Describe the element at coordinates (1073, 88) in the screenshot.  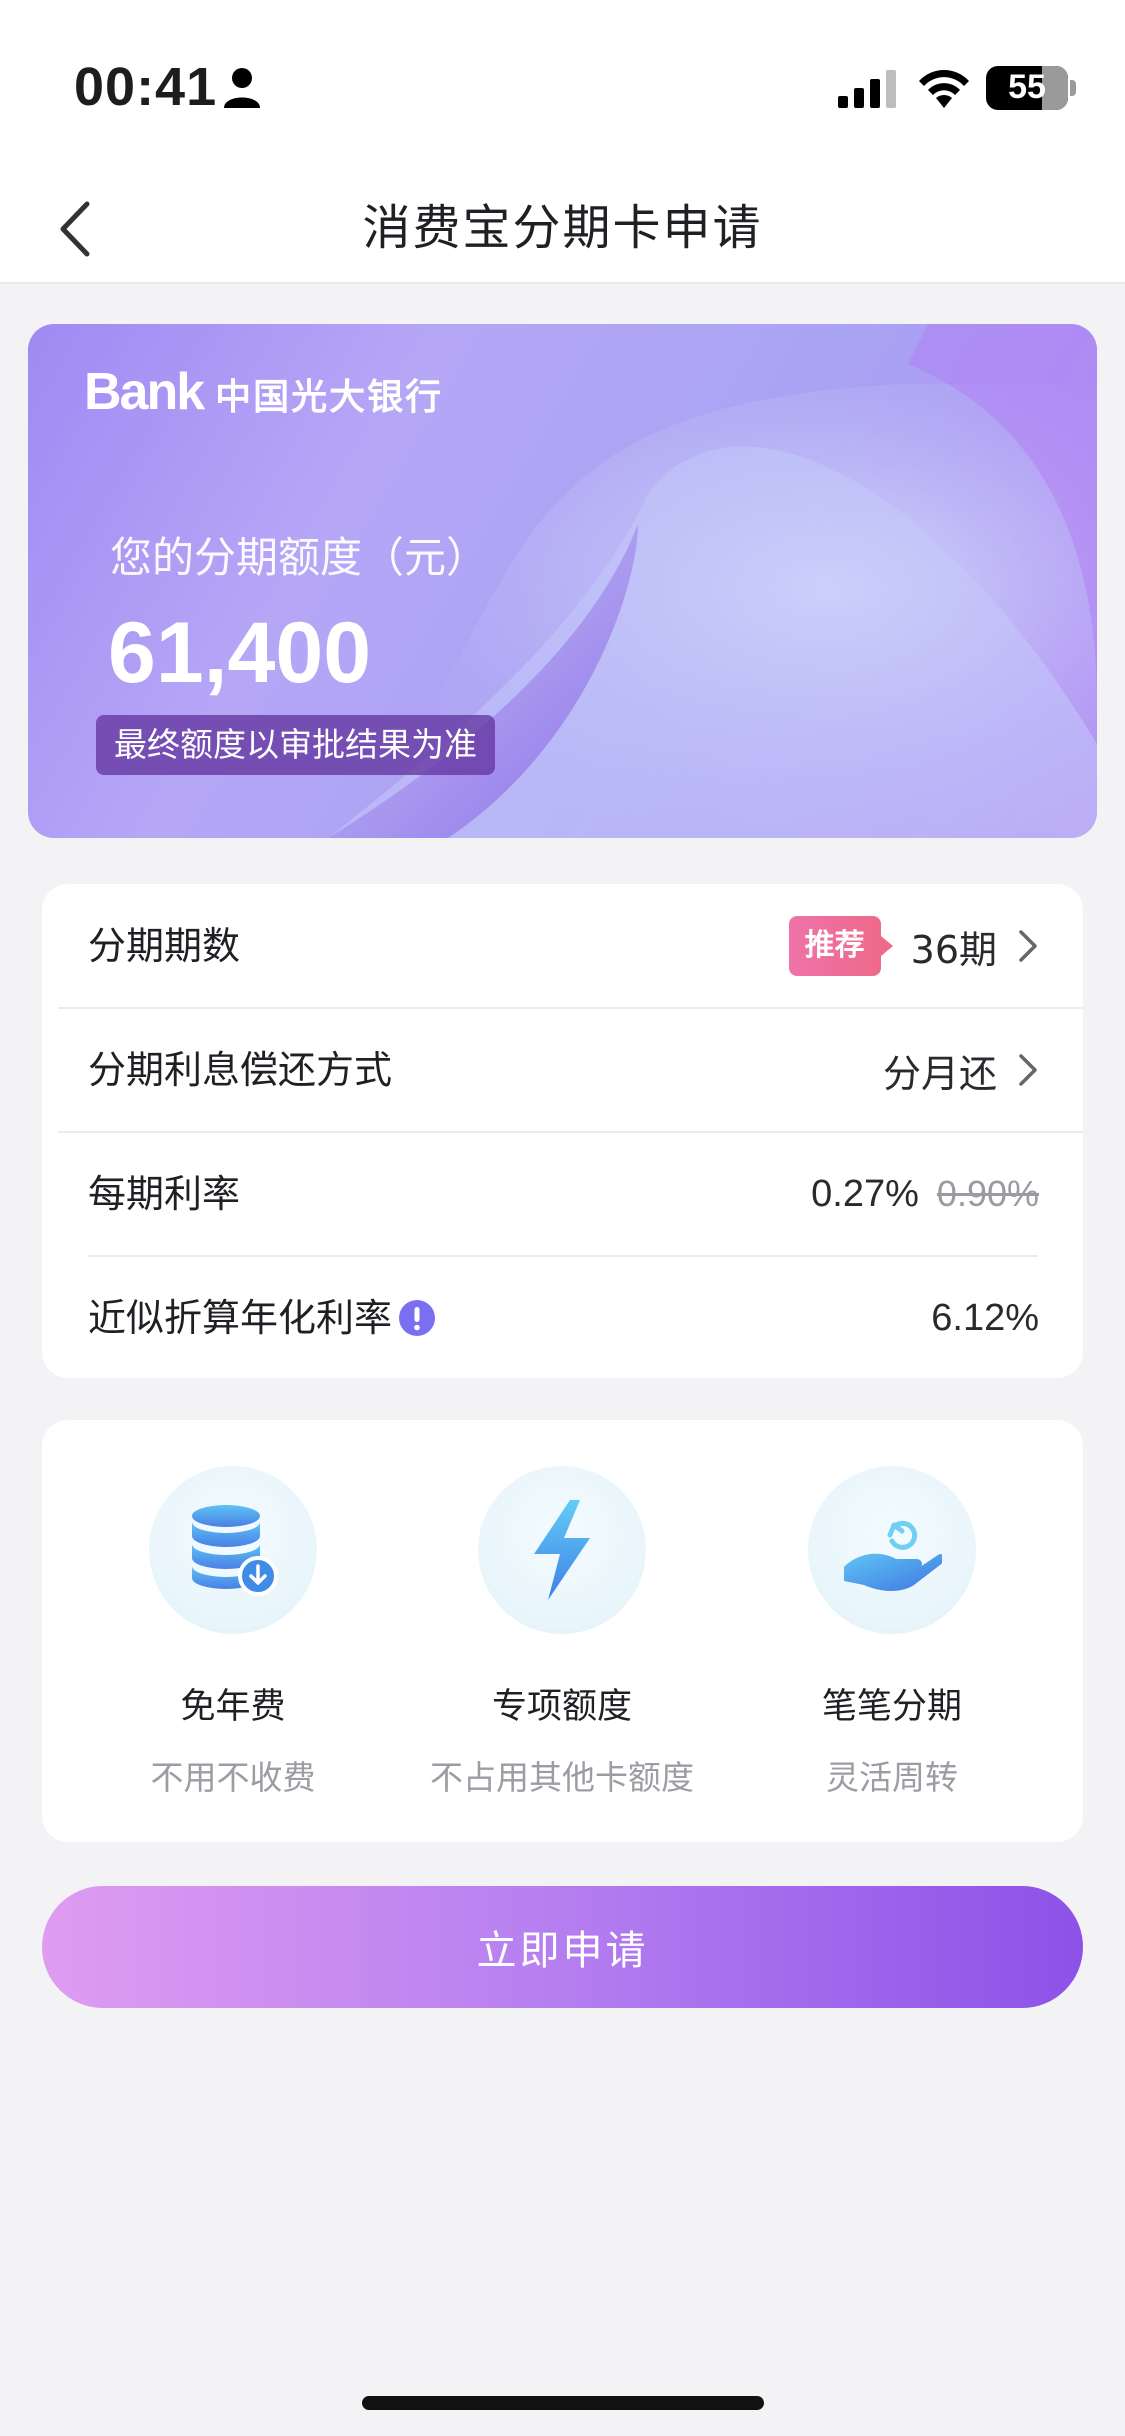
I see `battery-tip` at that location.